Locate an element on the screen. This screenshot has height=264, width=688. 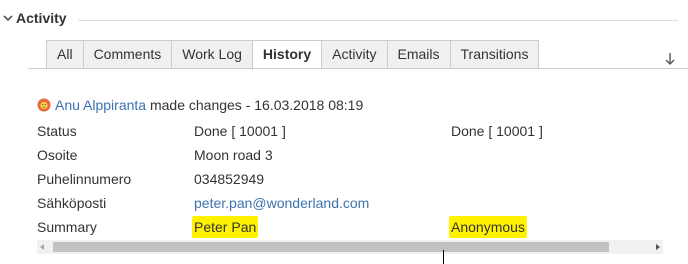
table-row: Puhelinnumero 034852949 is located at coordinates (347, 180).